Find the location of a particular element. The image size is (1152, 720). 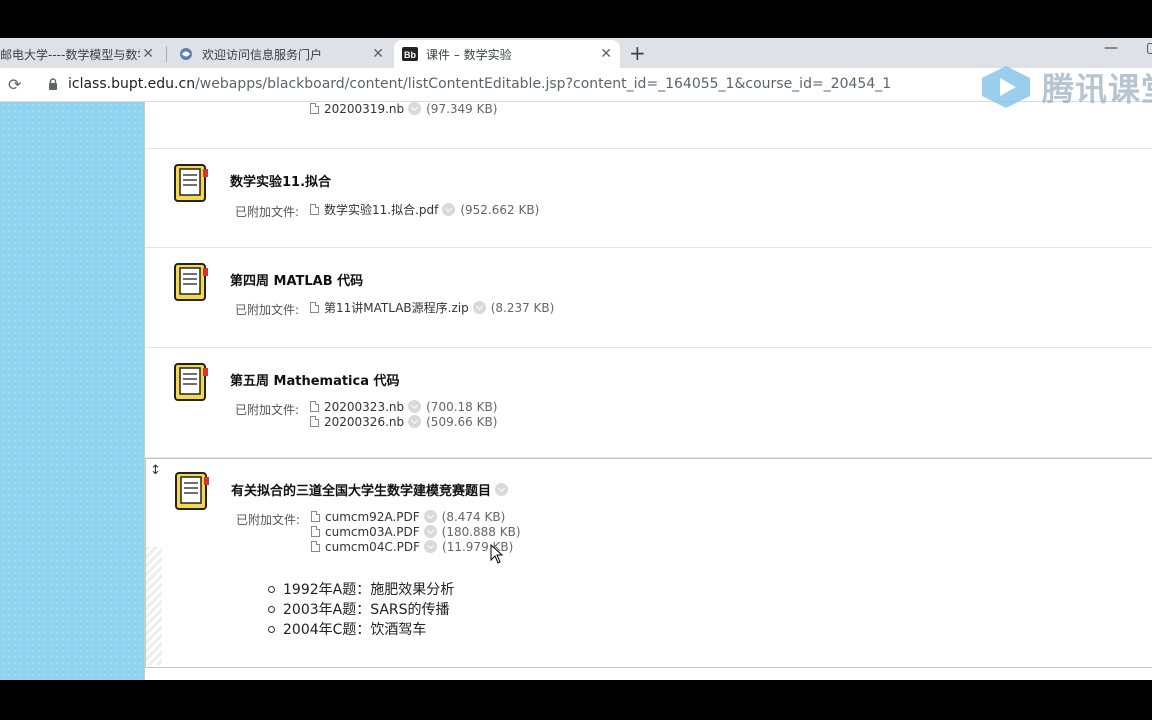

file-link: 20200319.nb (97.349 KB) is located at coordinates (403, 109).